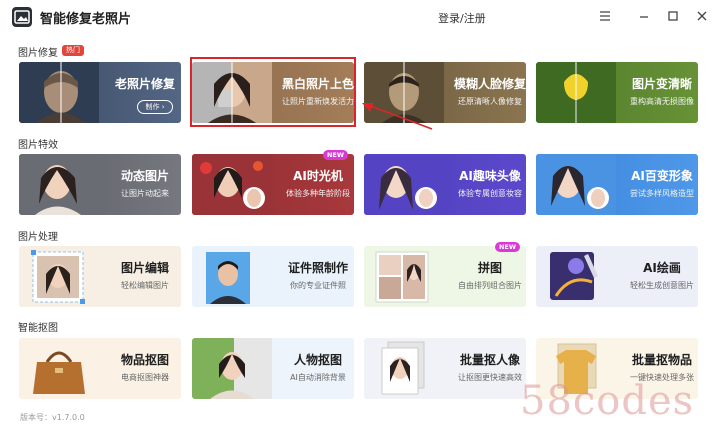 The width and height of the screenshot is (720, 427). Describe the element at coordinates (273, 368) in the screenshot. I see `card-person-cutout: 人物抠图 AI自动消除背景` at that location.